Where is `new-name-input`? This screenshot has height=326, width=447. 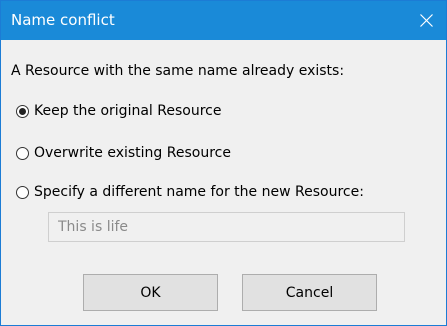 new-name-input is located at coordinates (226, 227).